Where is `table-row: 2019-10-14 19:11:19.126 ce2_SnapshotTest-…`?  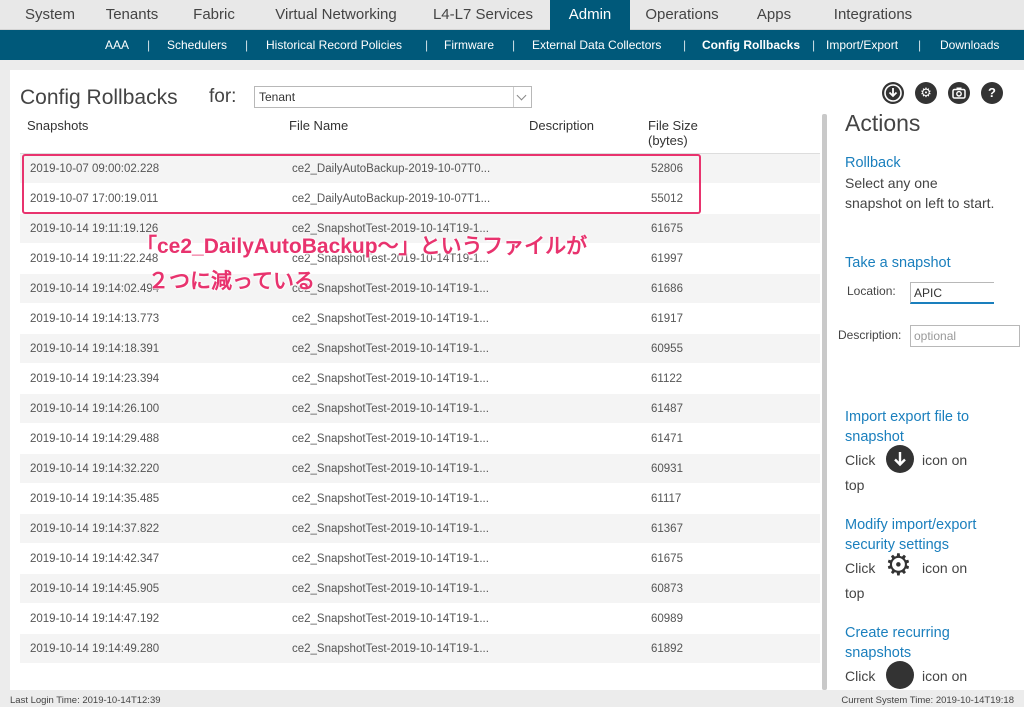 table-row: 2019-10-14 19:11:19.126 ce2_SnapshotTest-… is located at coordinates (420, 229).